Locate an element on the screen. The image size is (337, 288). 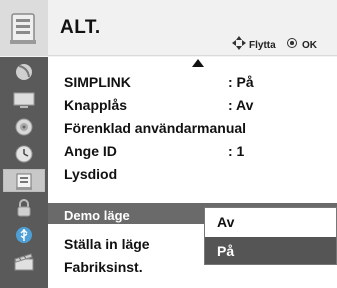
menu-row-power-indicator: Lysdiod is located at coordinates (192, 173).